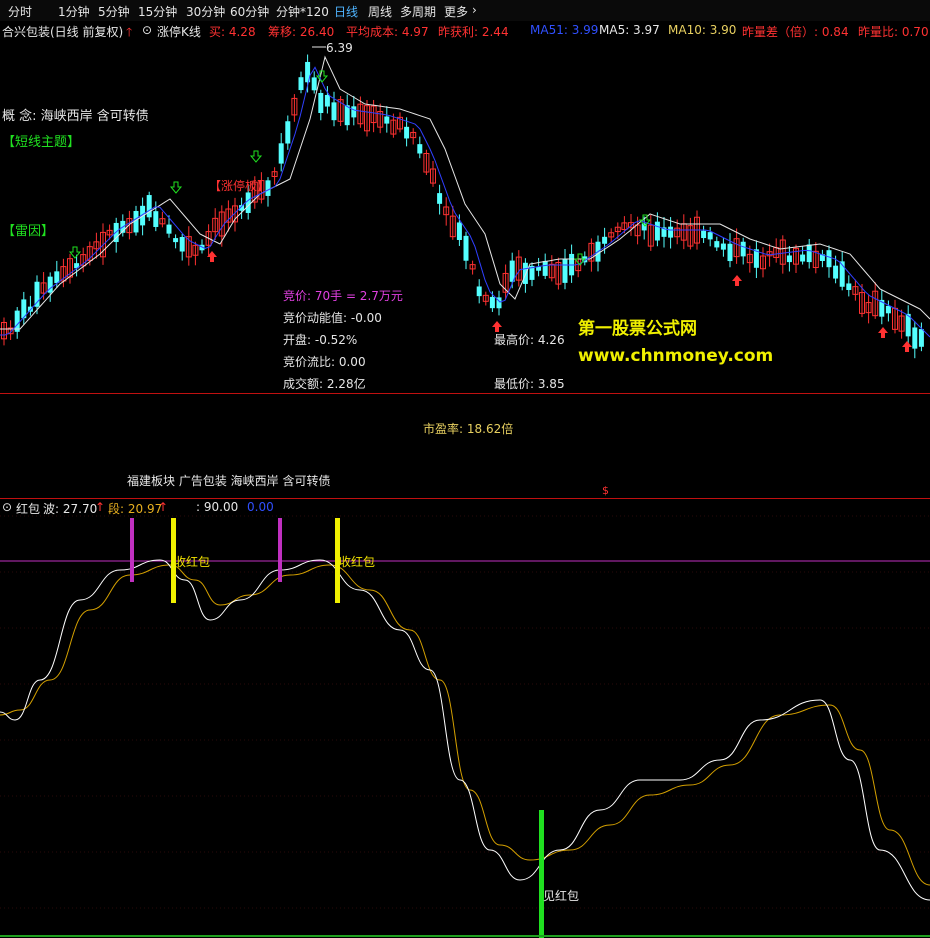 This screenshot has height=938, width=930. I want to click on chart-divider, so click(465, 393).